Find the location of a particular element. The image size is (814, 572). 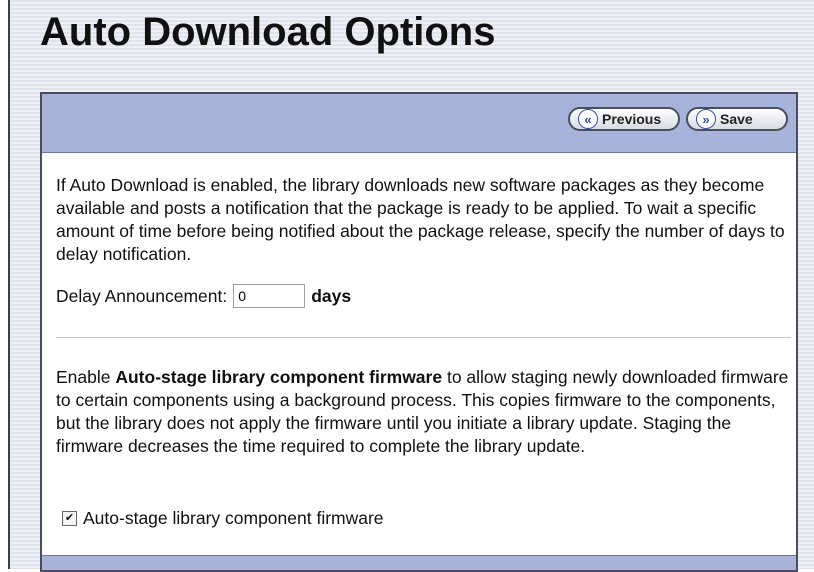

auto-stage-checkbox: ✔ is located at coordinates (69, 518).